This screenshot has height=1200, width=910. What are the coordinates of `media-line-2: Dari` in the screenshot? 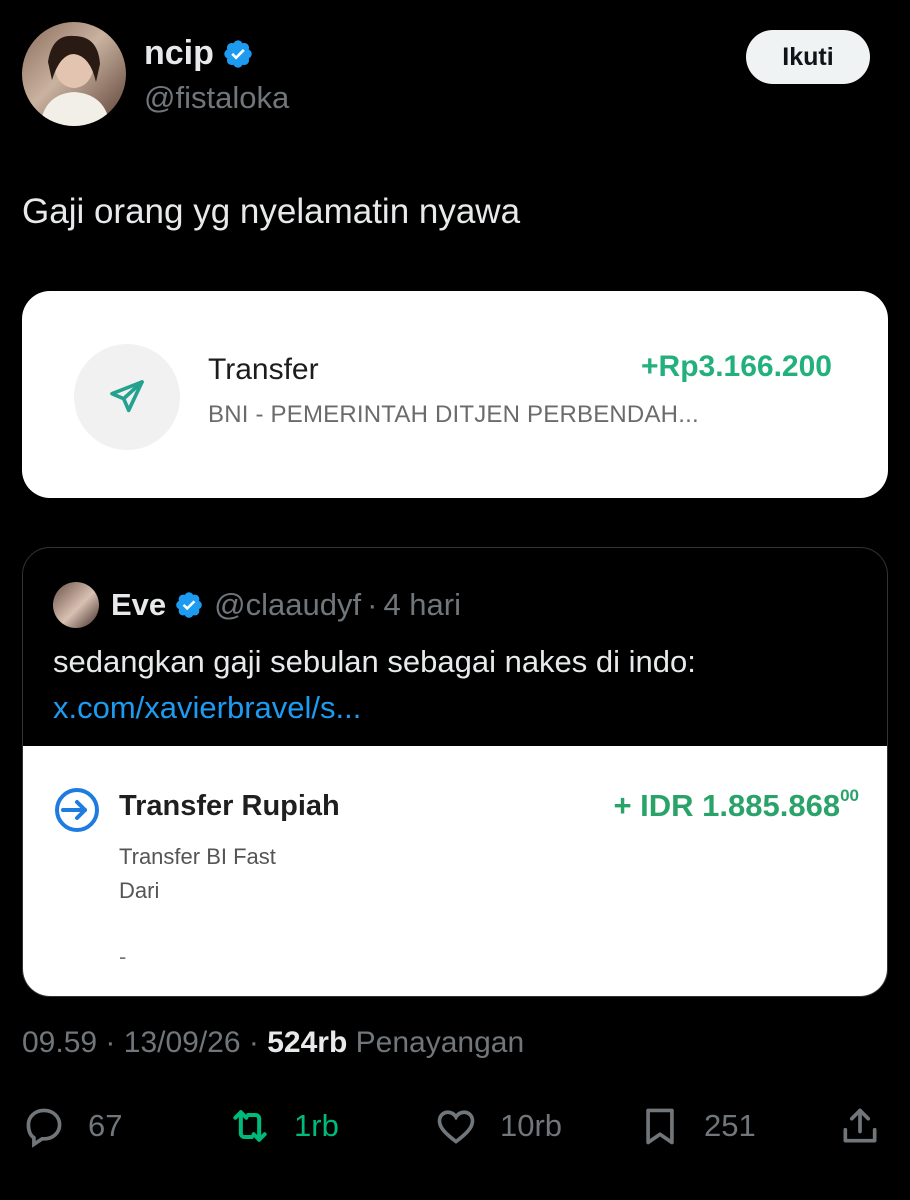 It's located at (139, 890).